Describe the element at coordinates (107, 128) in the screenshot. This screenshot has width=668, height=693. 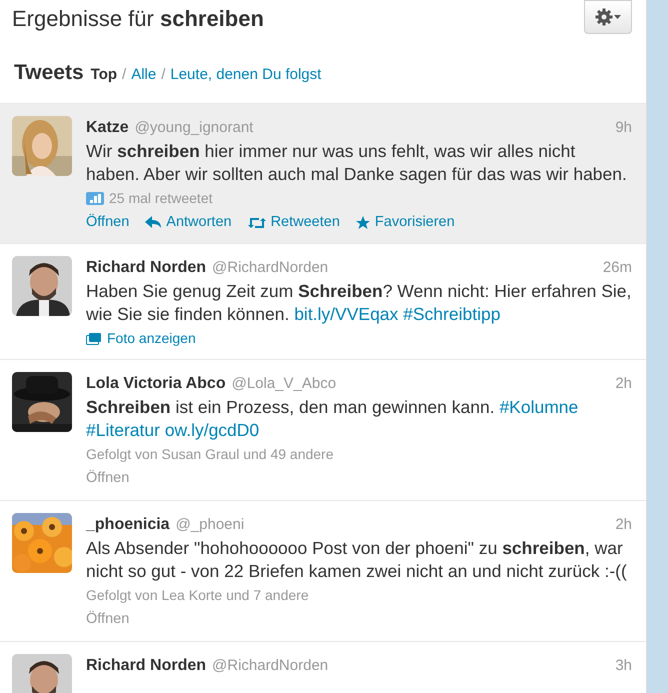
I see `user-name: Katze` at that location.